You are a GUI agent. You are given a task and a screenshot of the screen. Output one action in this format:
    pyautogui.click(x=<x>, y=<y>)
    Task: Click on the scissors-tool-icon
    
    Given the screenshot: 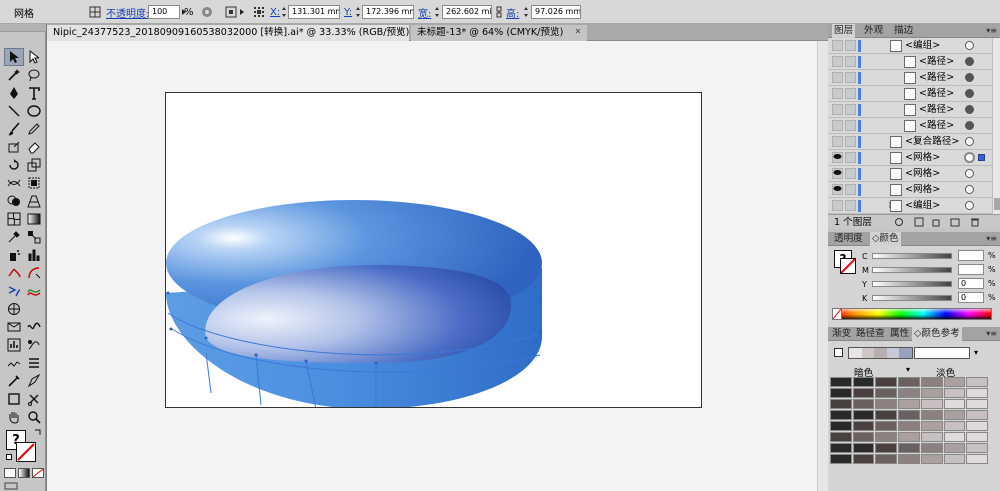 What is the action you would take?
    pyautogui.click(x=34, y=399)
    